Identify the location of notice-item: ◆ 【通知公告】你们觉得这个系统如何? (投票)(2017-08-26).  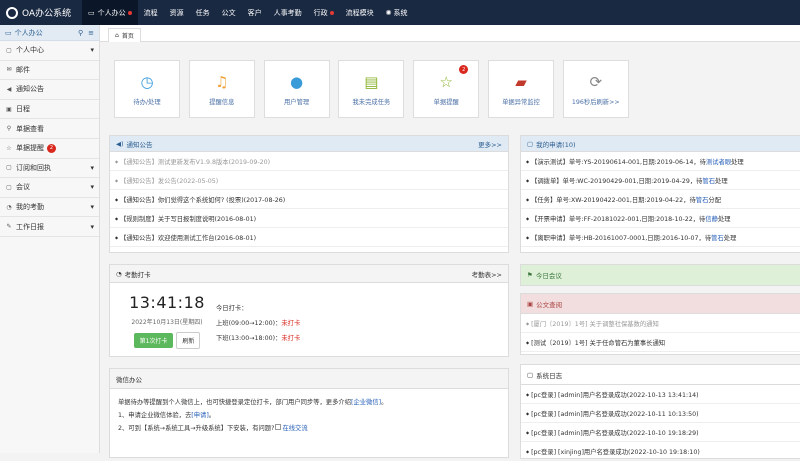
(309, 199).